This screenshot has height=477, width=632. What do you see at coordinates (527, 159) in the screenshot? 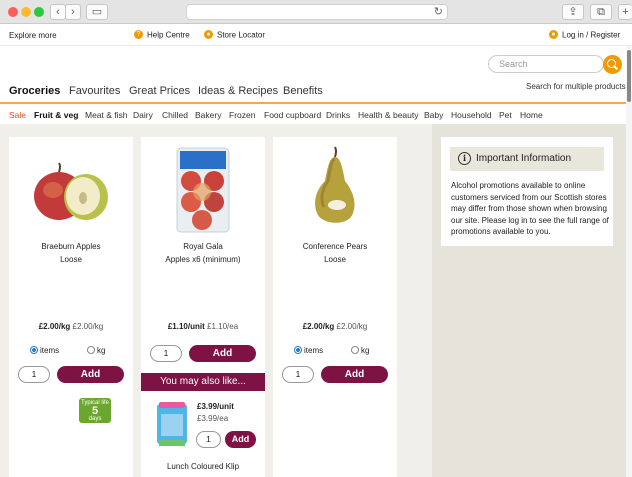
I see `info-header: i Important Information` at bounding box center [527, 159].